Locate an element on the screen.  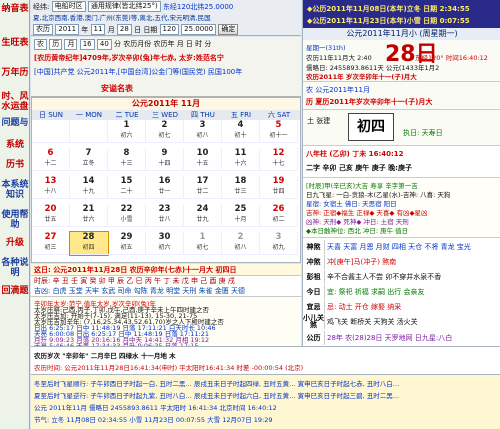
year-input: 2011 is located at coordinates (67, 29).